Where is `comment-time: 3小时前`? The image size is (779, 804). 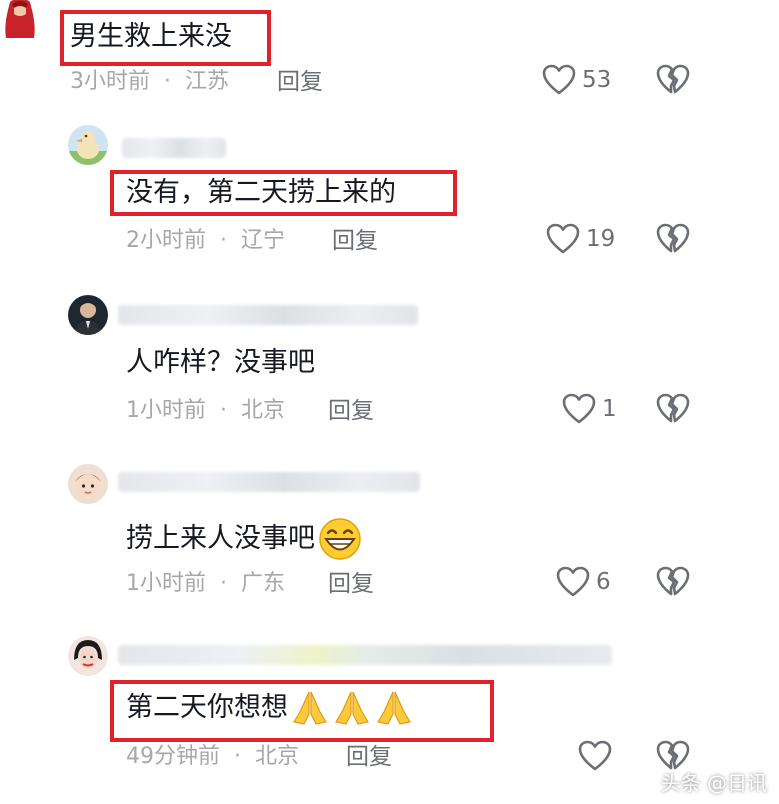 comment-time: 3小时前 is located at coordinates (110, 81).